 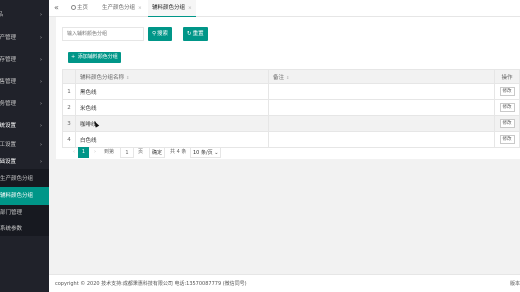 I want to click on header-operation: 操作, so click(x=507, y=76).